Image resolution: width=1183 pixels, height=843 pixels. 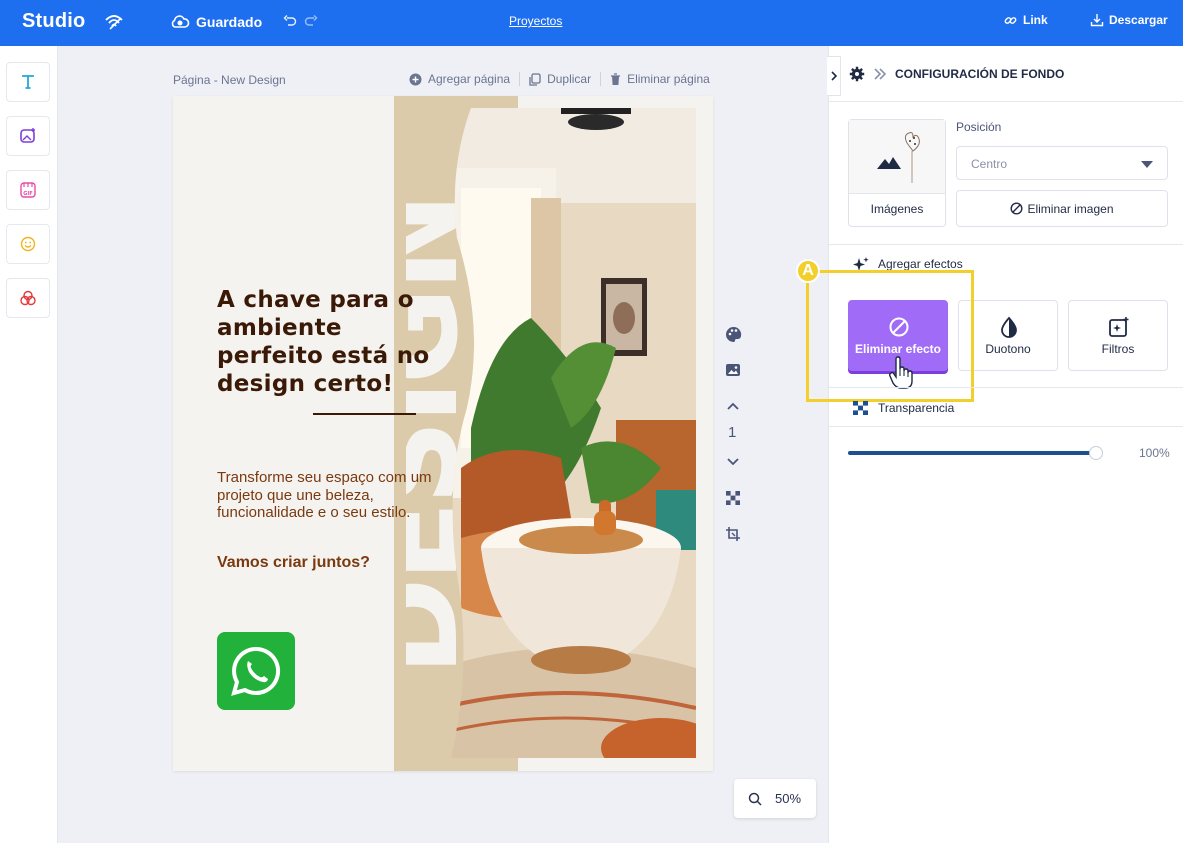 What do you see at coordinates (880, 74) in the screenshot?
I see `double-chevron-right-icon` at bounding box center [880, 74].